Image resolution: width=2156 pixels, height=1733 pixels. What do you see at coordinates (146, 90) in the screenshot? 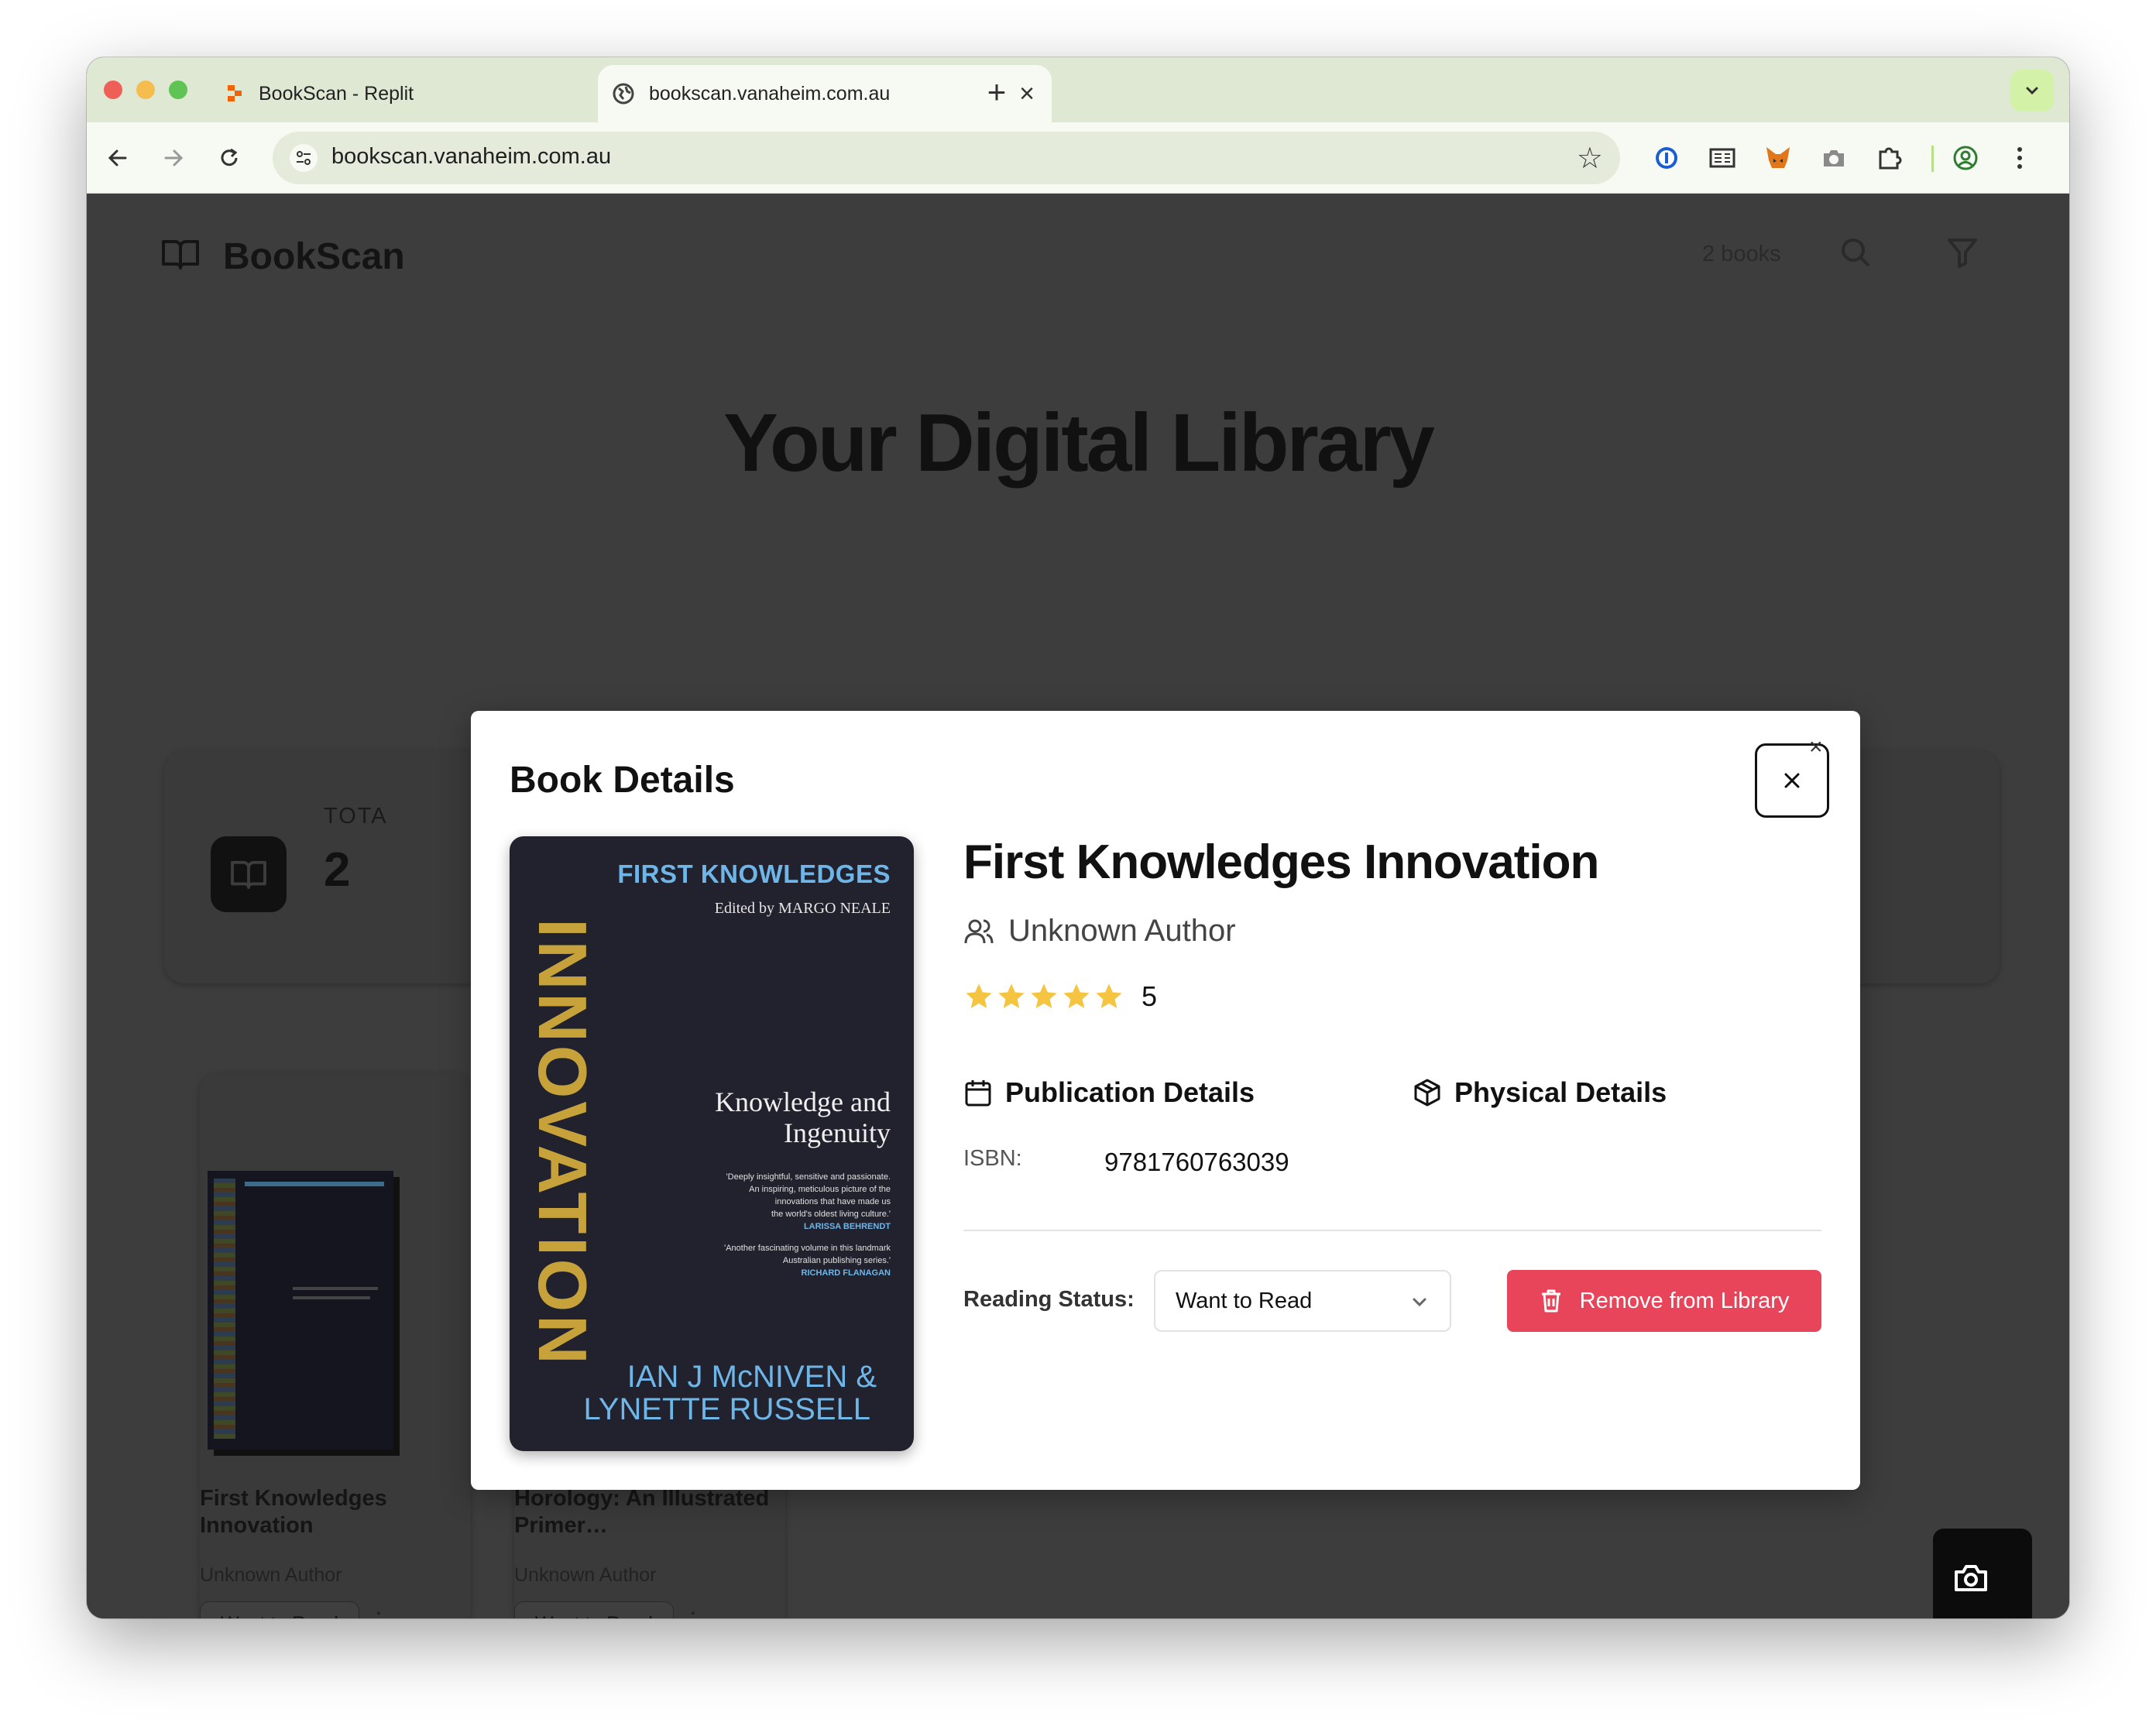
I see `minimize-window-button` at bounding box center [146, 90].